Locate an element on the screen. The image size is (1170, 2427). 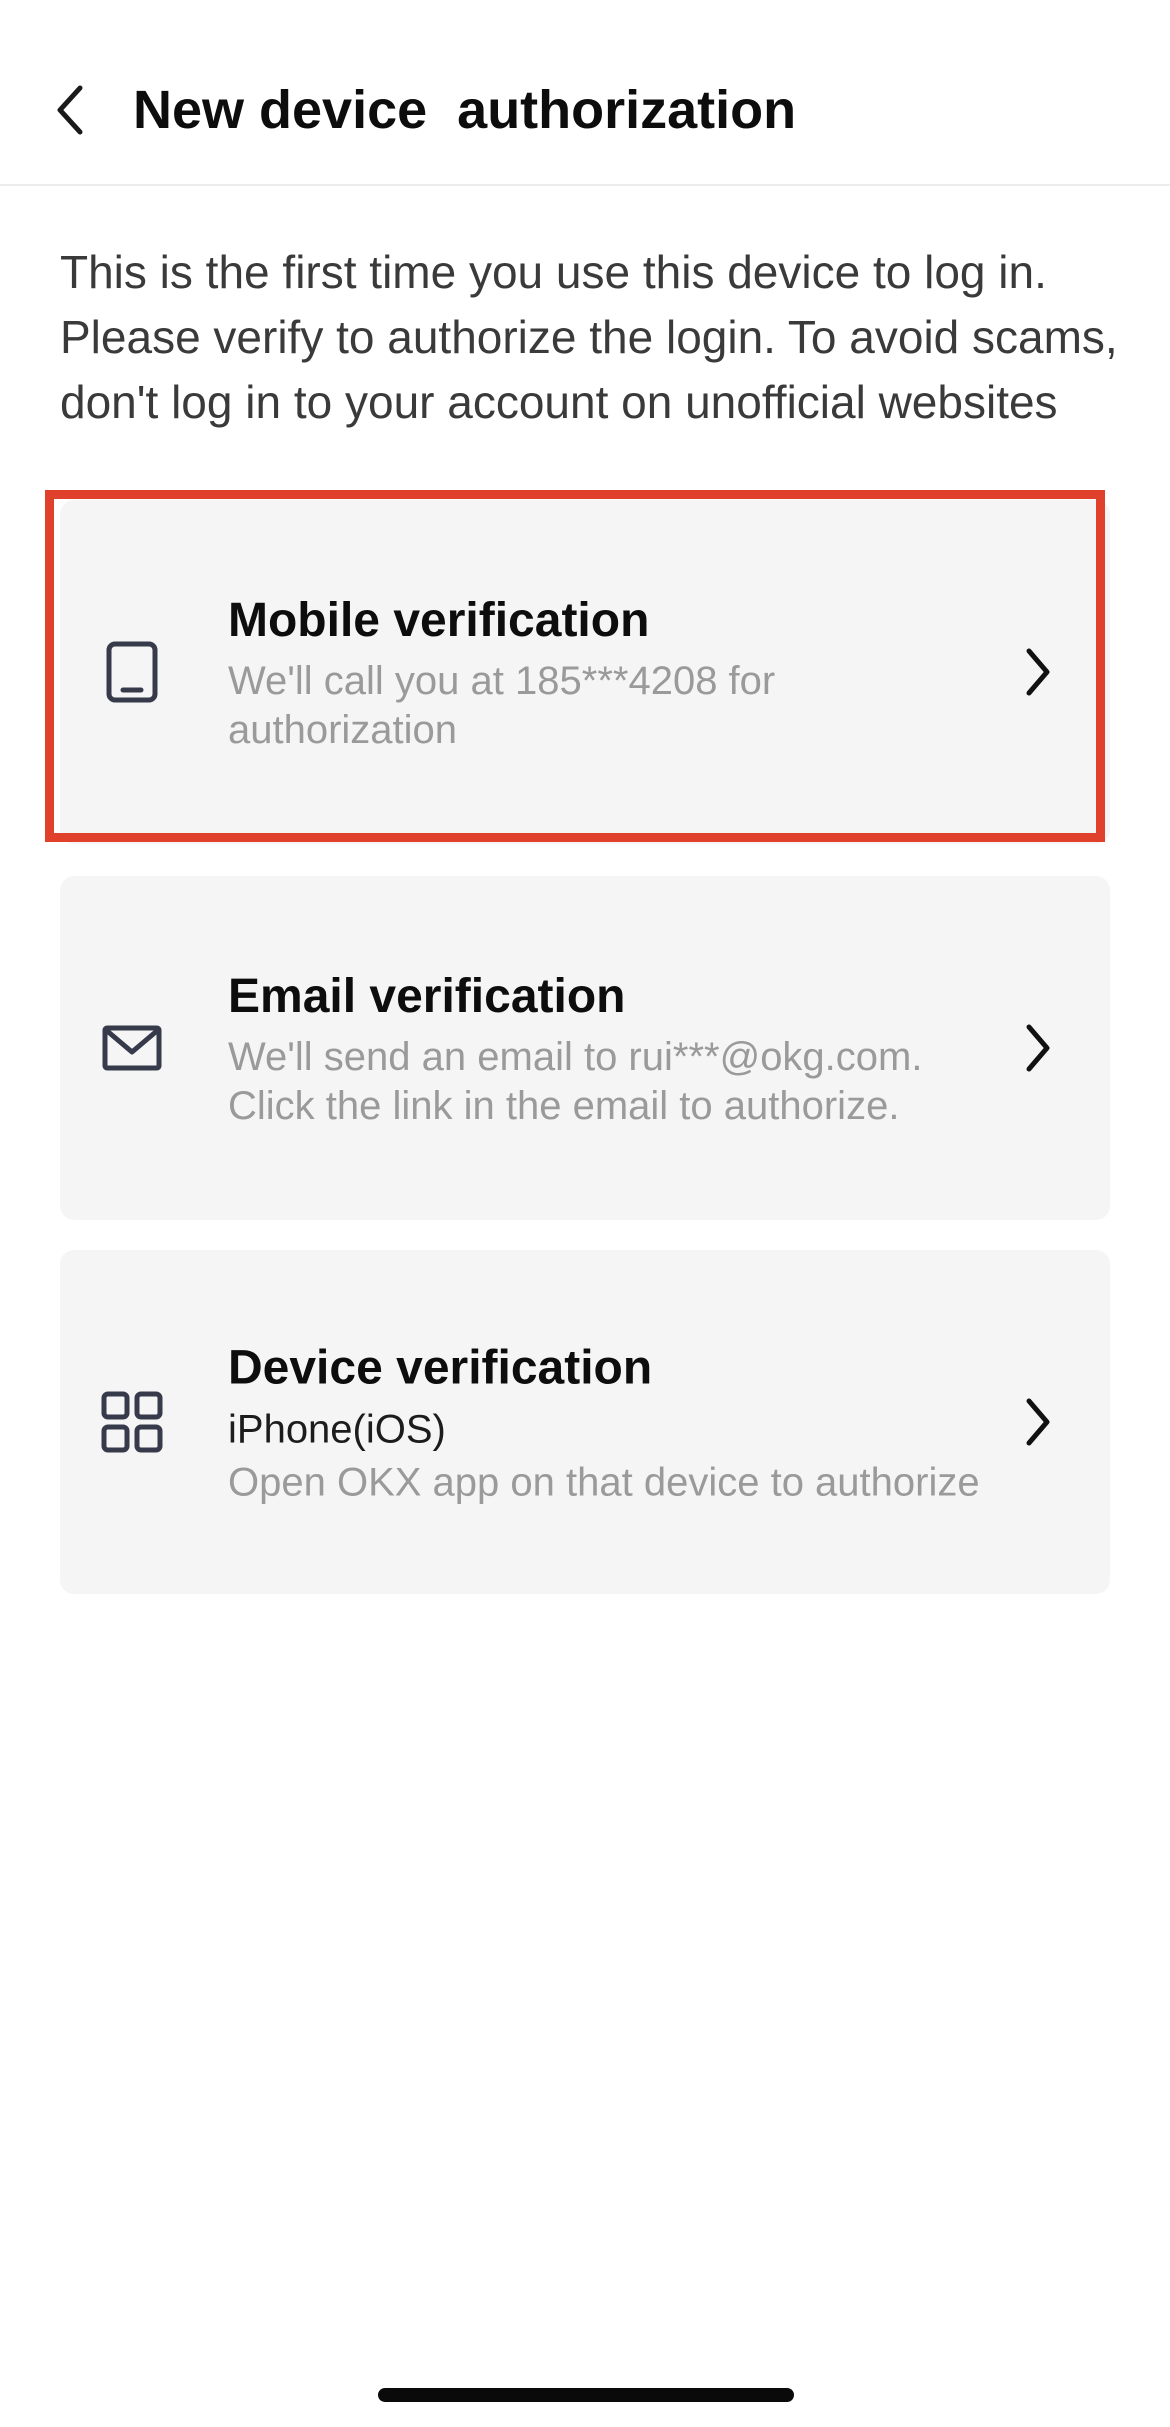
app-header: New device authorization is located at coordinates (585, 93).